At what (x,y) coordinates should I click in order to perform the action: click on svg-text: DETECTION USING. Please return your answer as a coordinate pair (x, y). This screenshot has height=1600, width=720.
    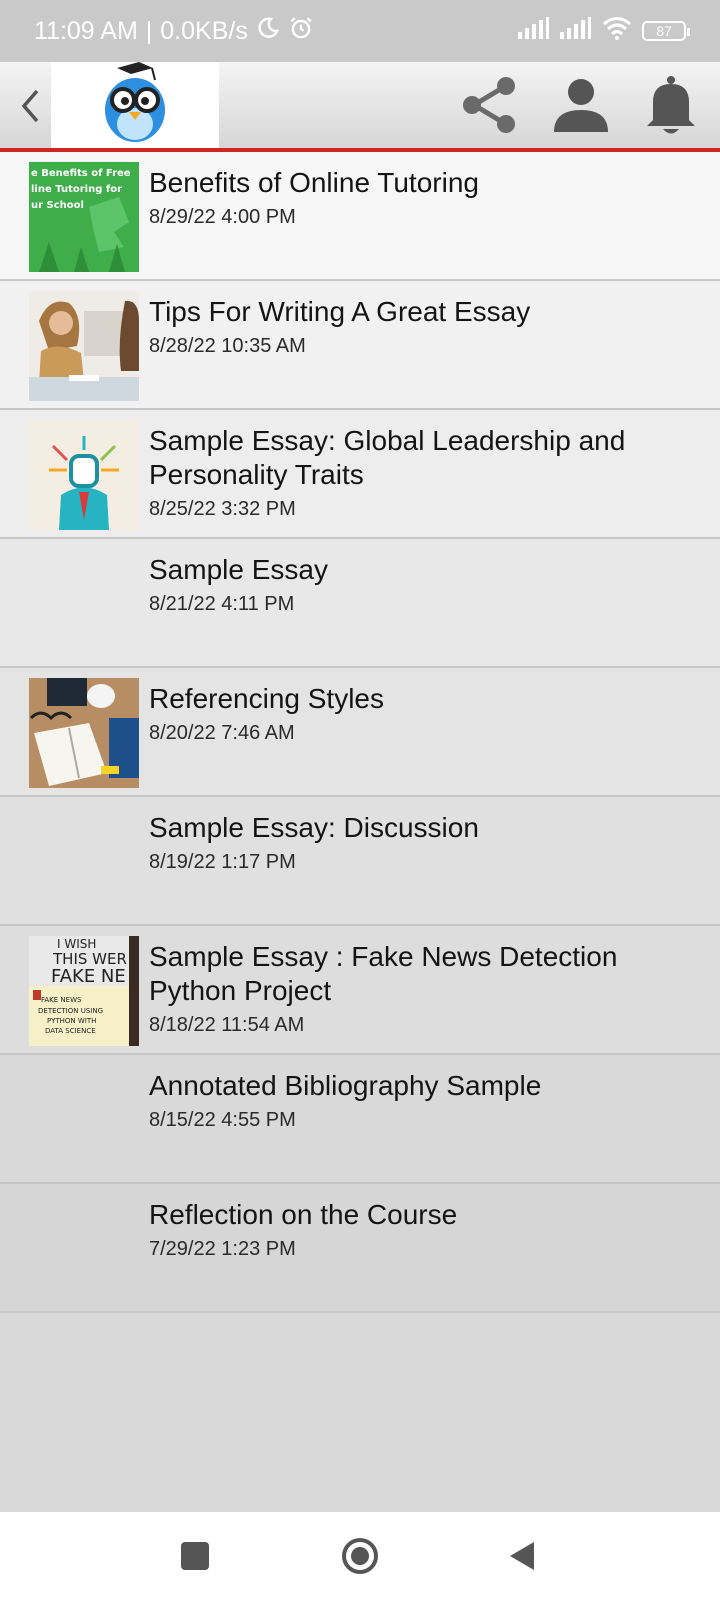
    Looking at the image, I should click on (70, 1011).